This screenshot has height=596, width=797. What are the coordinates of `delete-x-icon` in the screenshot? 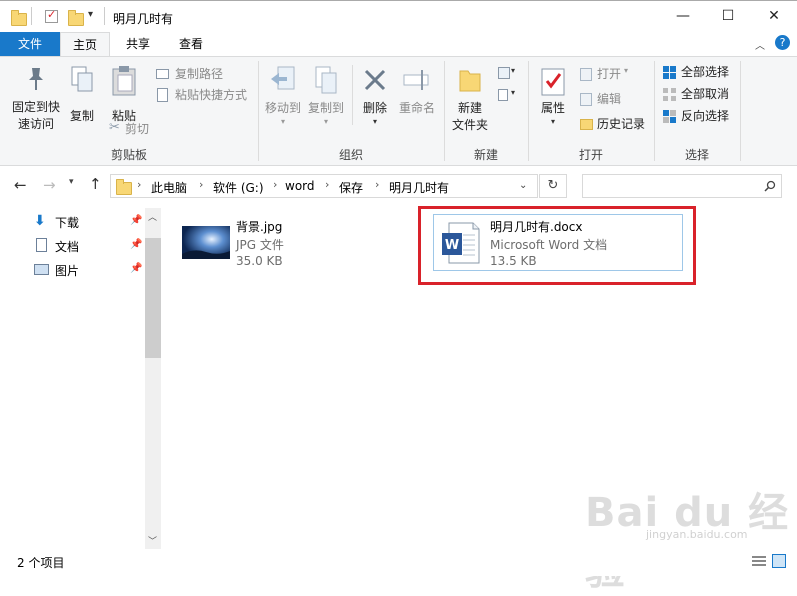 It's located at (375, 80).